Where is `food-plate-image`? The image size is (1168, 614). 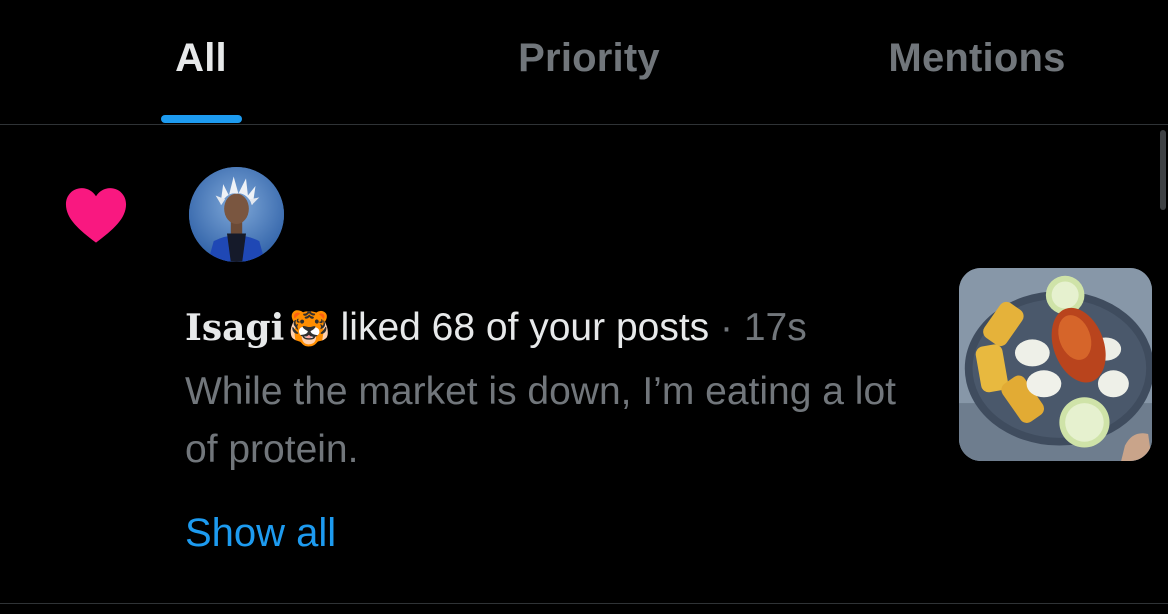 food-plate-image is located at coordinates (1055, 364).